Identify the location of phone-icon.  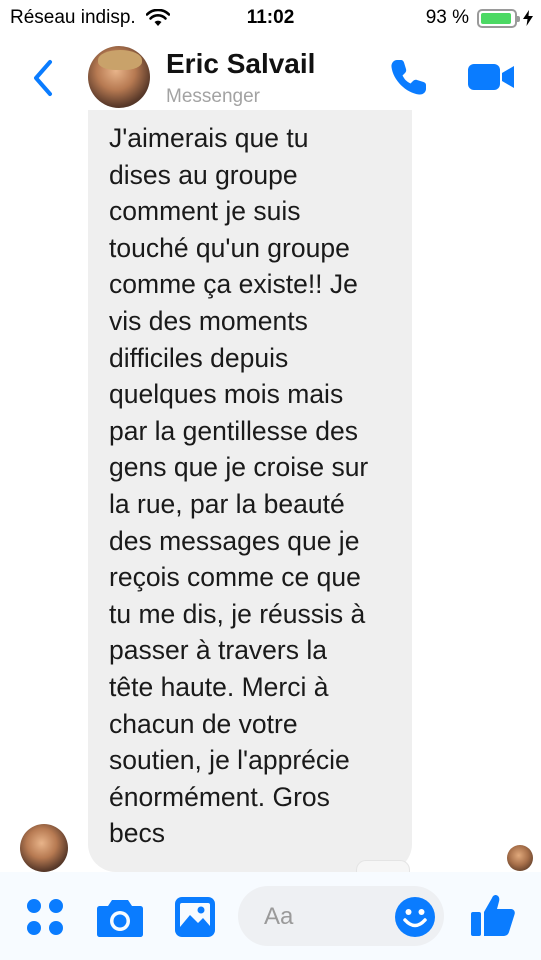
(409, 77).